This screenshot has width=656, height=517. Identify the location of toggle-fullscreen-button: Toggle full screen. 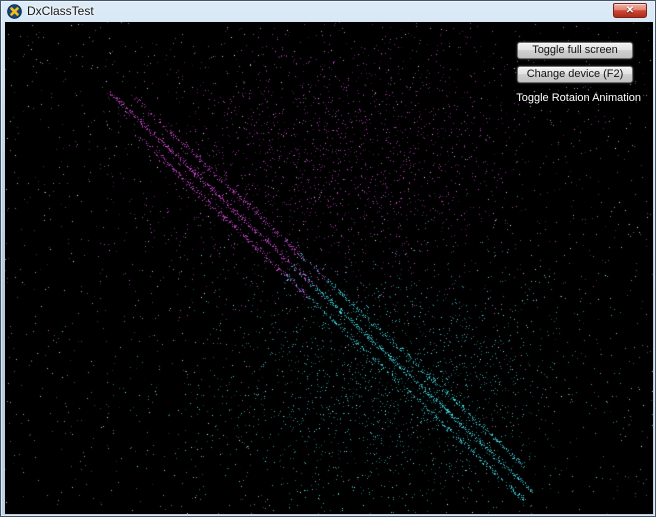
(575, 50).